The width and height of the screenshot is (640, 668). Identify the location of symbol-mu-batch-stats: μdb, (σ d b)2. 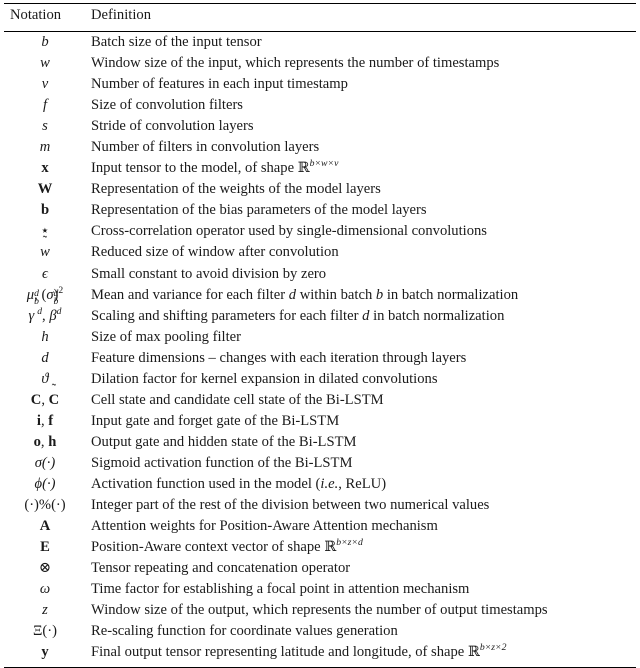
(45, 296).